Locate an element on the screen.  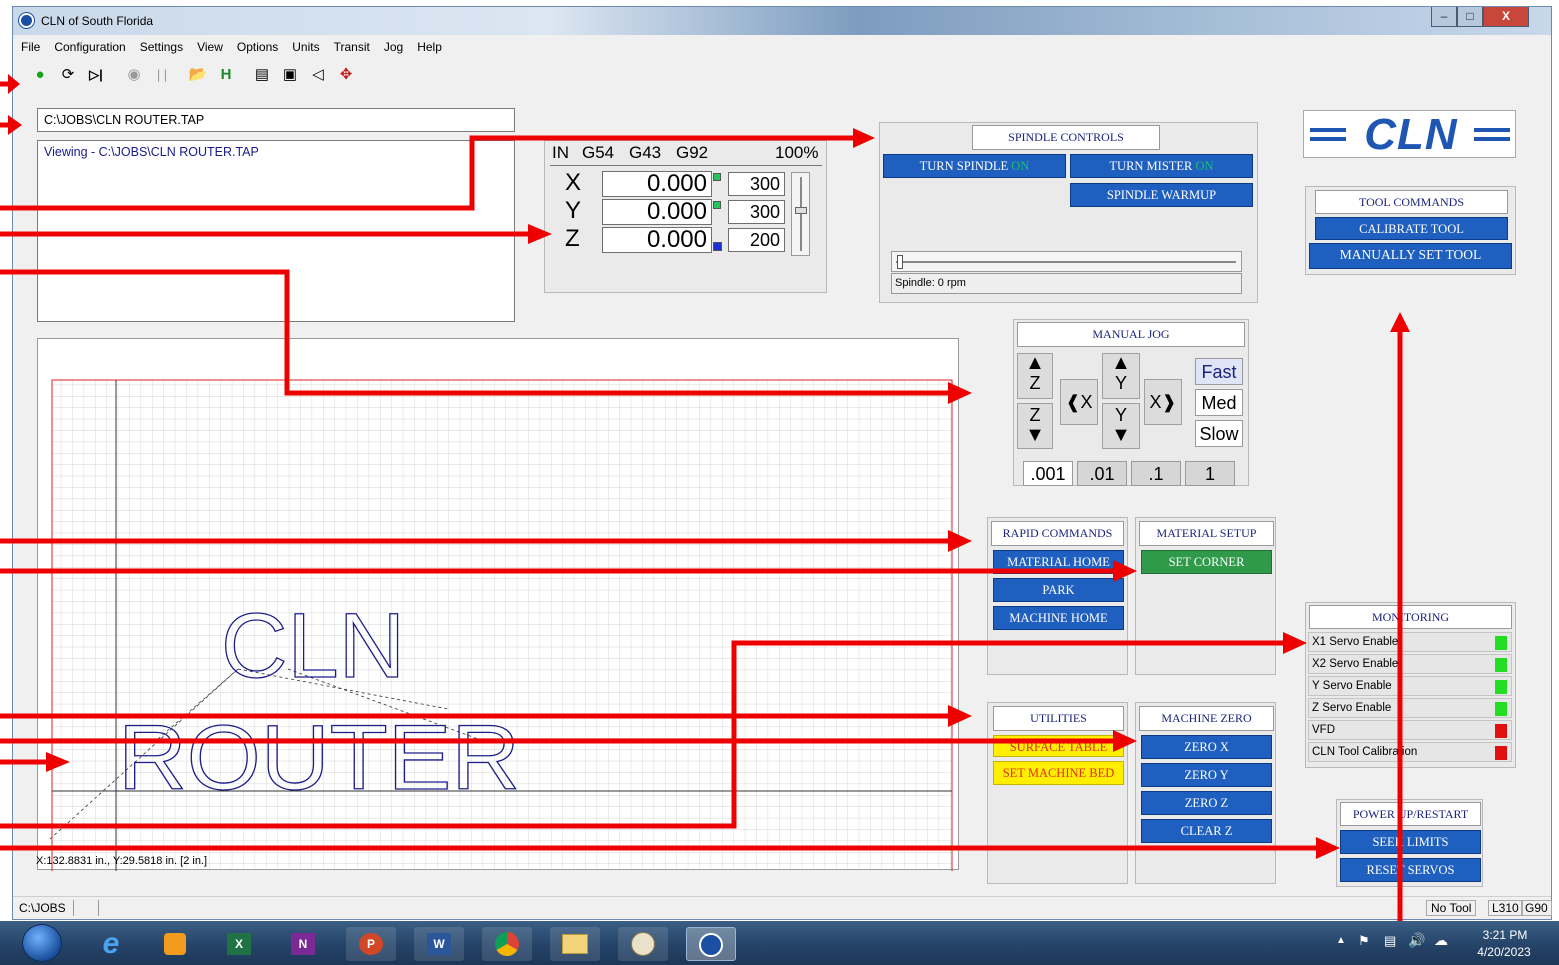
set-corner-button: SET CORNER is located at coordinates (1206, 562).